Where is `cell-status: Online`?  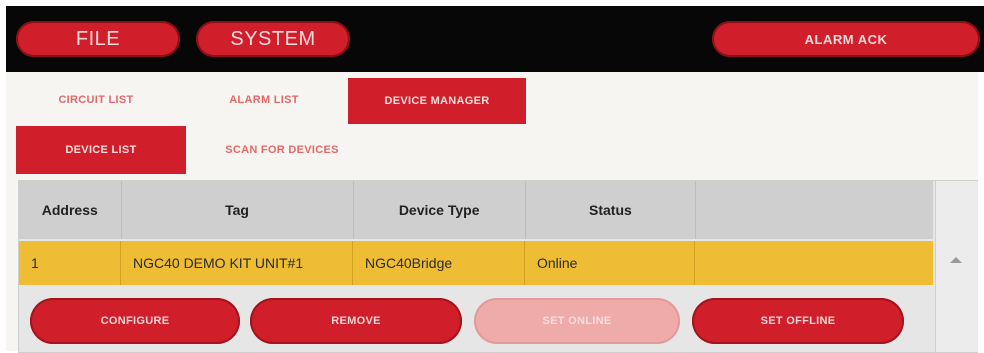 cell-status: Online is located at coordinates (610, 263).